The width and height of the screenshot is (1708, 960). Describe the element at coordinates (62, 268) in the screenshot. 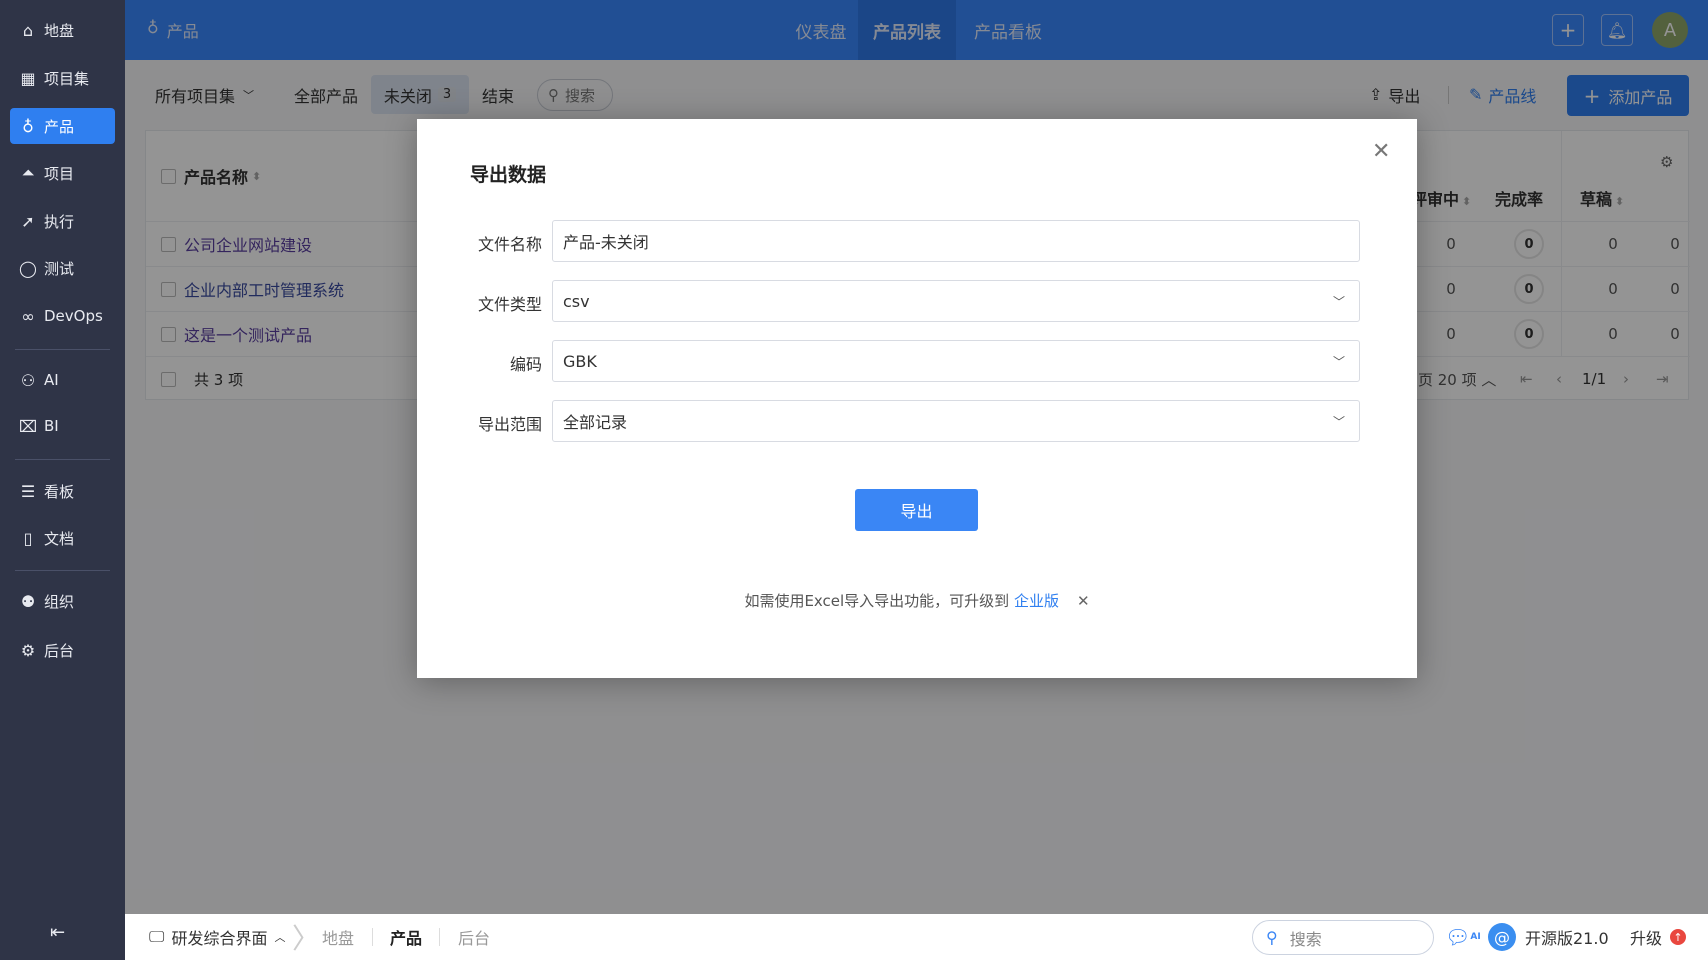

I see `sidebar-item-test: ◯ 测试` at that location.